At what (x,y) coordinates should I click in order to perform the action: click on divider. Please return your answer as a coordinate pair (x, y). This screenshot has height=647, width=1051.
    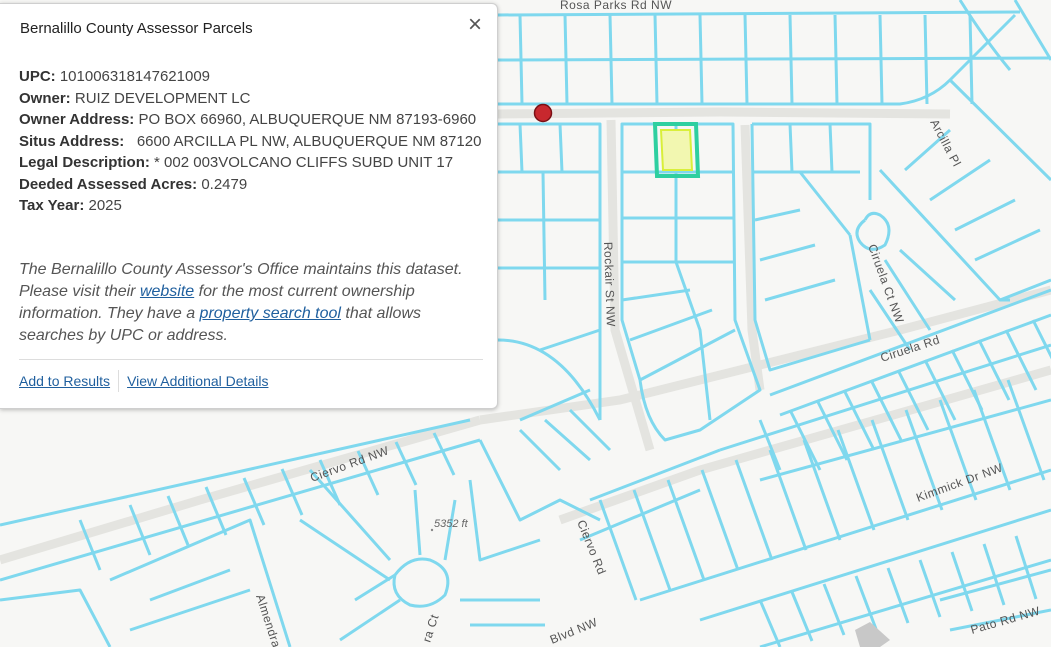
    Looking at the image, I should click on (251, 359).